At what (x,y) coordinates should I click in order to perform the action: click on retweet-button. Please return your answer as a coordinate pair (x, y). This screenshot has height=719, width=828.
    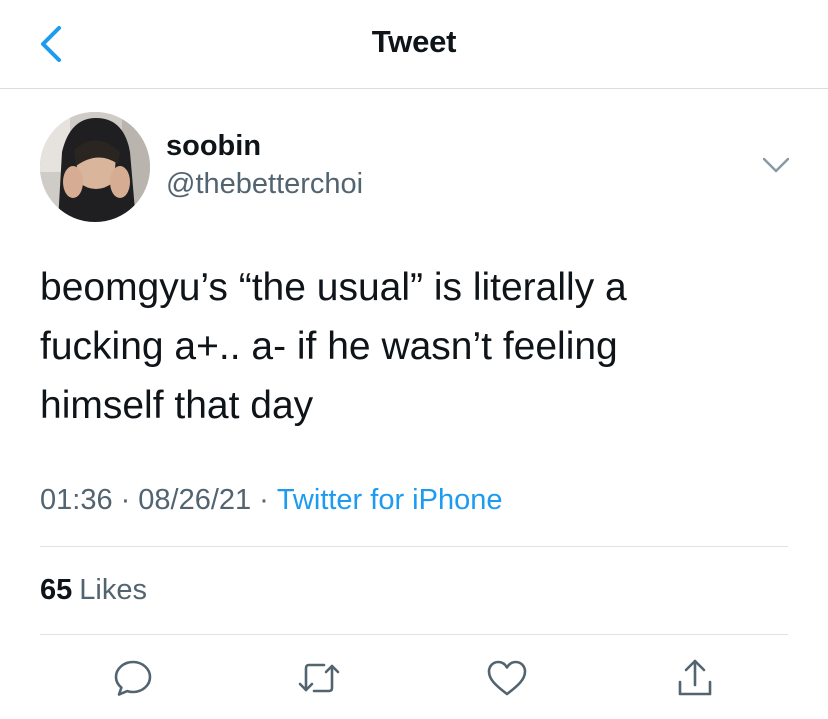
    Looking at the image, I should click on (319, 678).